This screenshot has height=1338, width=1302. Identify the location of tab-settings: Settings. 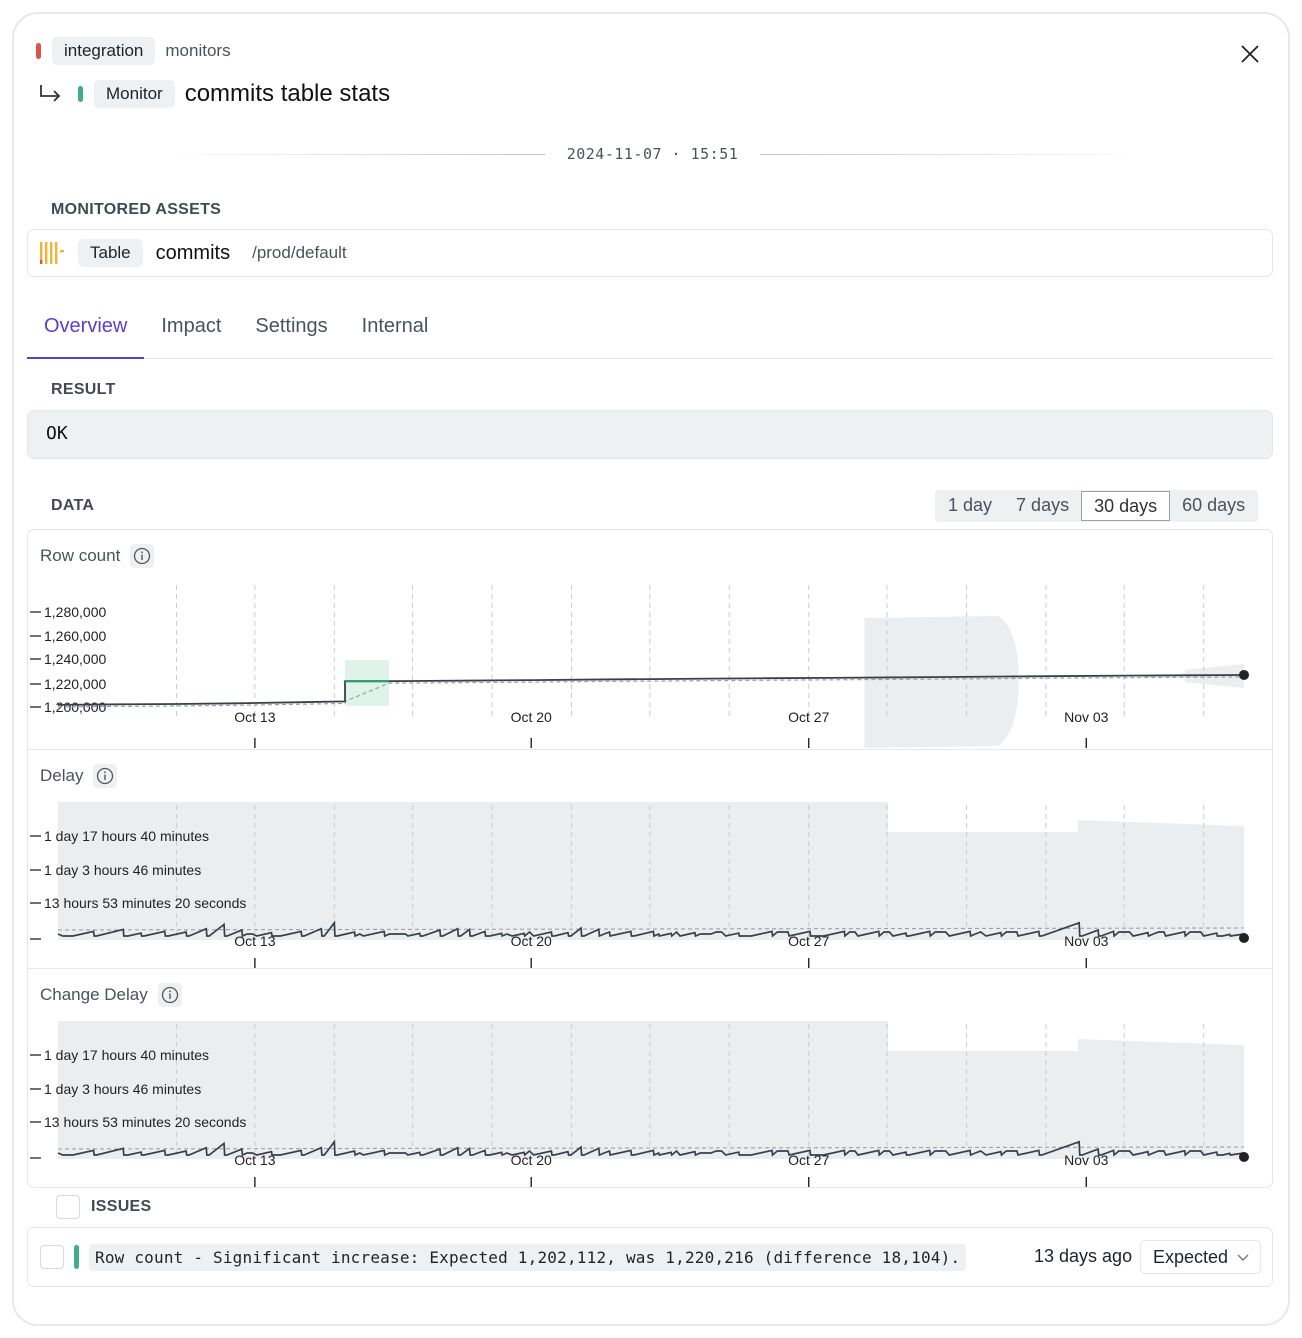
(291, 331).